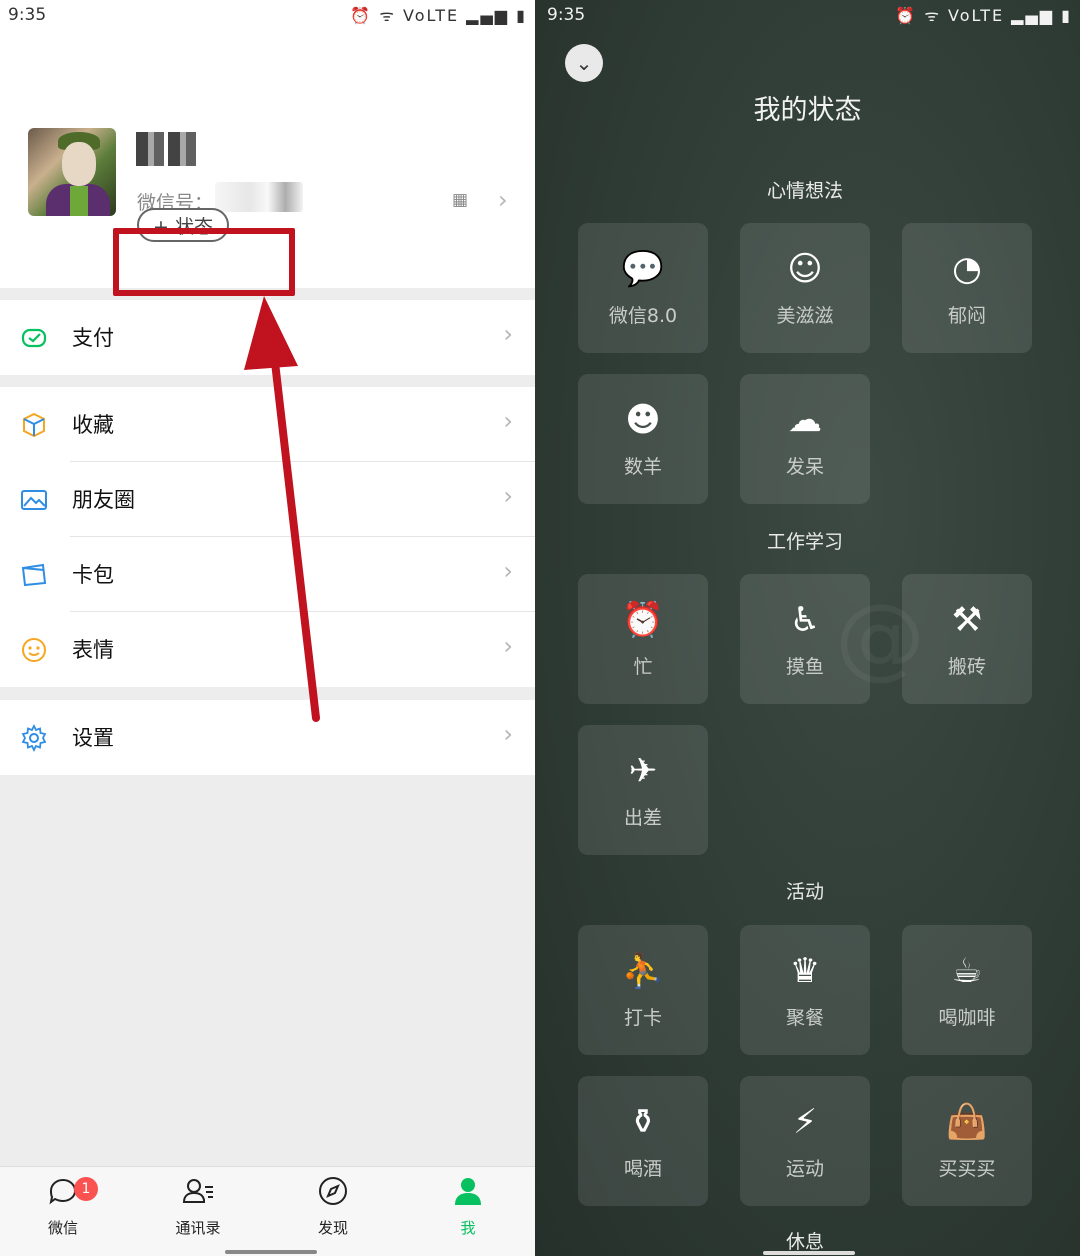  What do you see at coordinates (967, 1018) in the screenshot?
I see `status-tile-label: 喝咖啡` at bounding box center [967, 1018].